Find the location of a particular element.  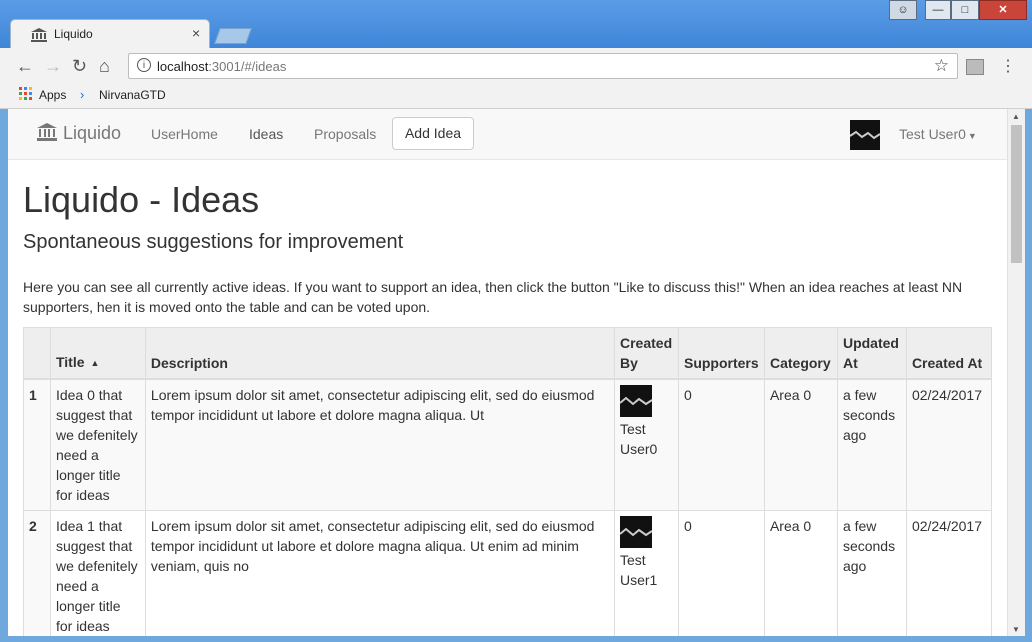

user-name: Test User0 is located at coordinates (932, 134).